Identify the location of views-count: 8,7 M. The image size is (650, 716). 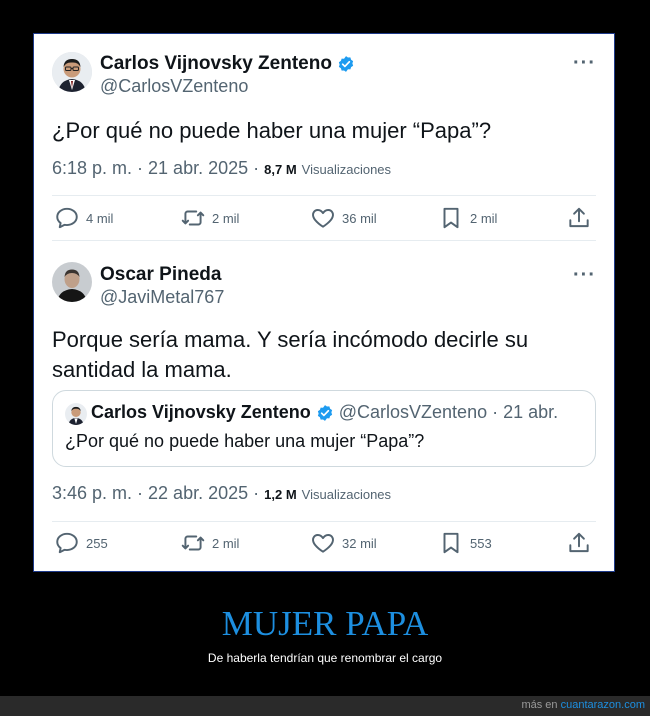
(280, 169).